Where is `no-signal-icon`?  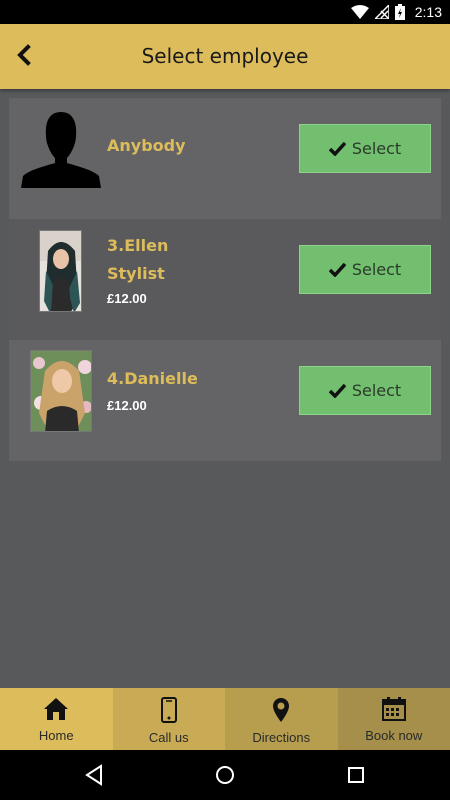
no-signal-icon is located at coordinates (381, 12).